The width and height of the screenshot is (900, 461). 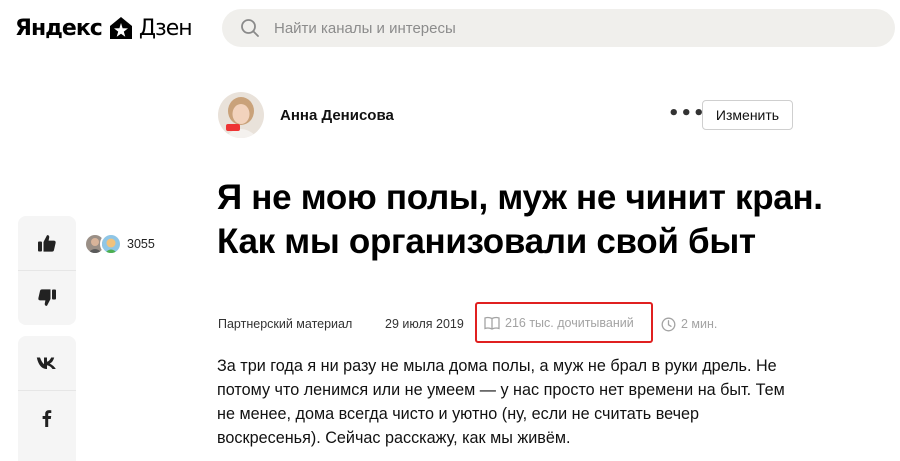 I want to click on open-book-icon, so click(x=492, y=323).